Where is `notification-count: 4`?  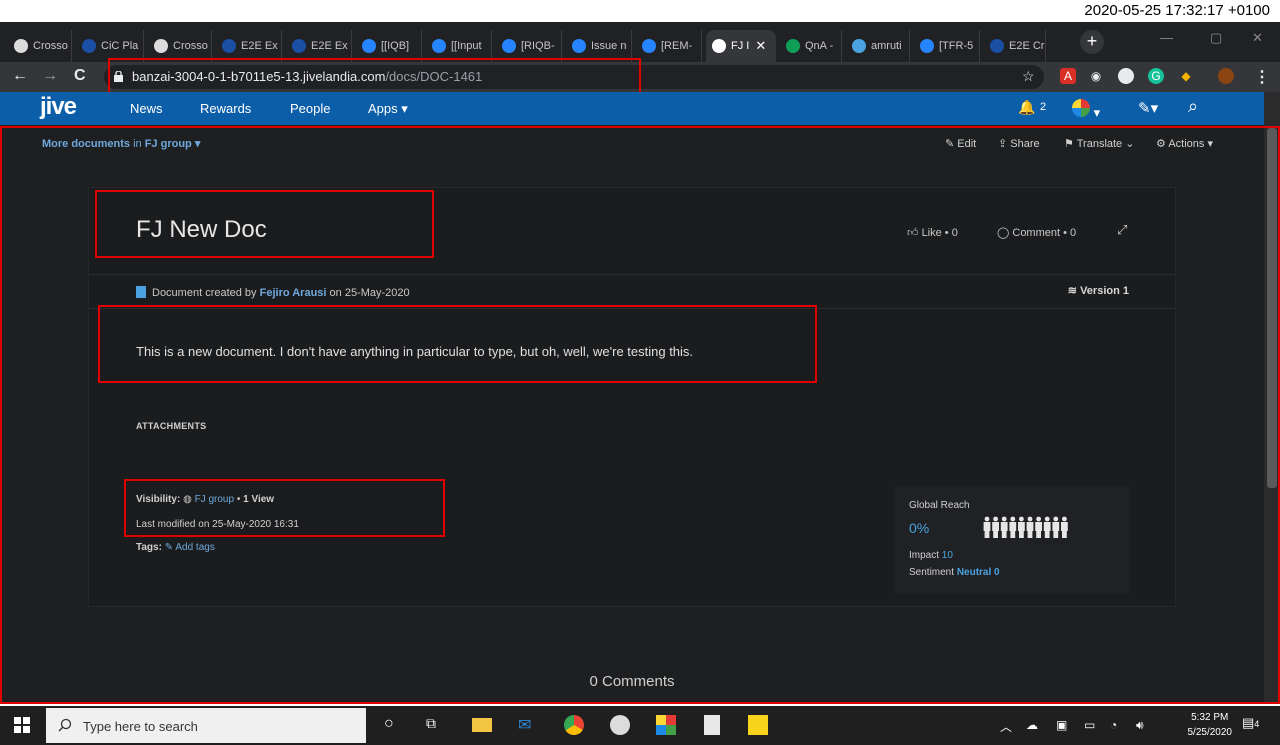
notification-count: 4 is located at coordinates (1257, 724).